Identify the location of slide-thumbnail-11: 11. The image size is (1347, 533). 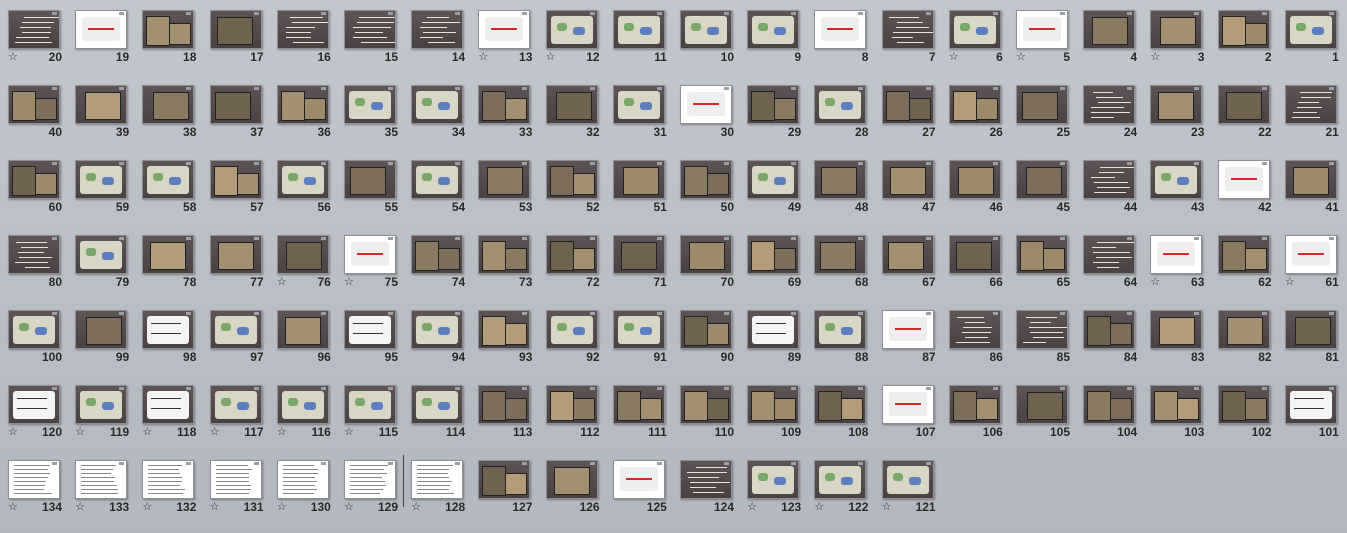
(645, 37).